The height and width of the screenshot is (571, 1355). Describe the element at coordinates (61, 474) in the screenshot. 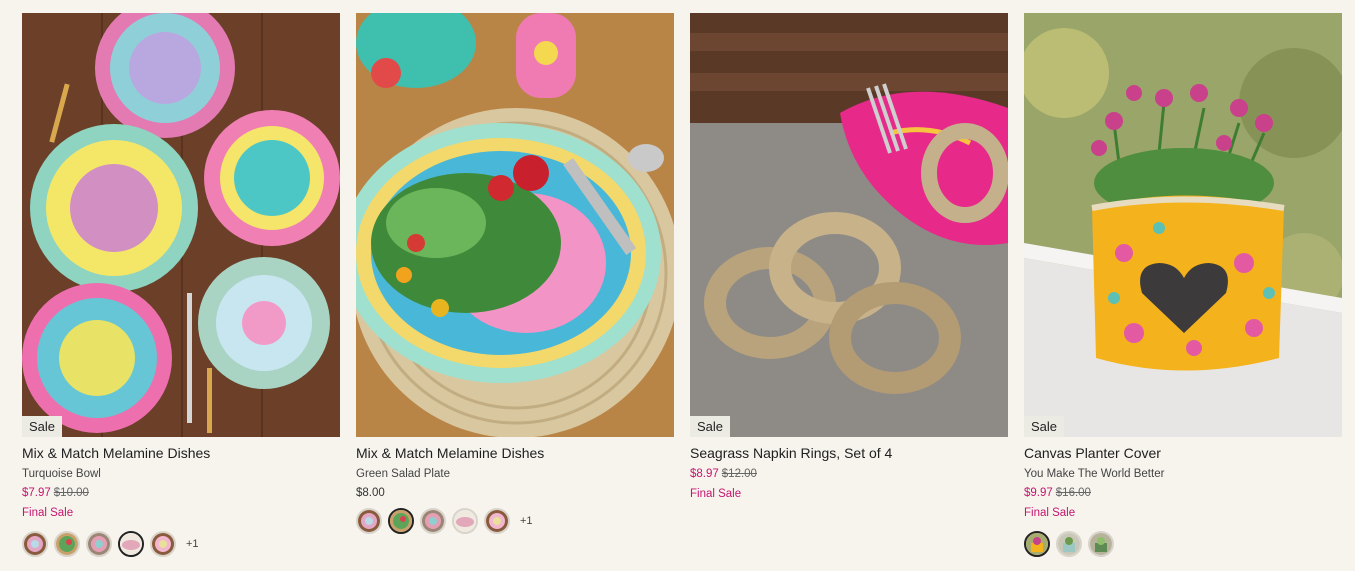

I see `product-variant: Turquoise Bowl` at that location.